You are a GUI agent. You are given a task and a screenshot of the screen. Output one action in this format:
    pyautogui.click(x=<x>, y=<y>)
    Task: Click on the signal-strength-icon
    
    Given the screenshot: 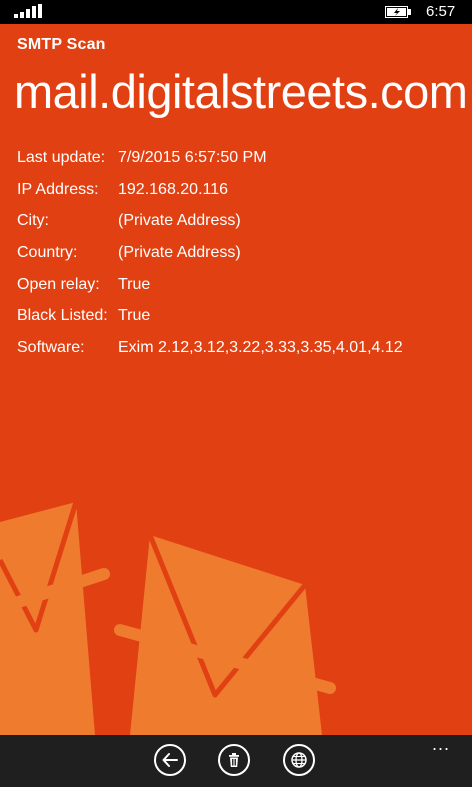 What is the action you would take?
    pyautogui.click(x=28, y=11)
    